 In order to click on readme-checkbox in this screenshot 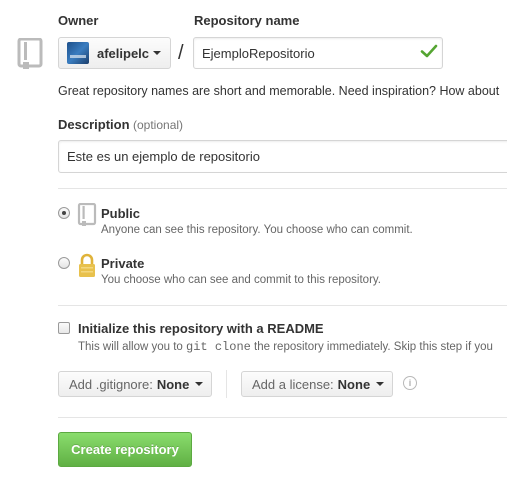, I will do `click(64, 328)`.